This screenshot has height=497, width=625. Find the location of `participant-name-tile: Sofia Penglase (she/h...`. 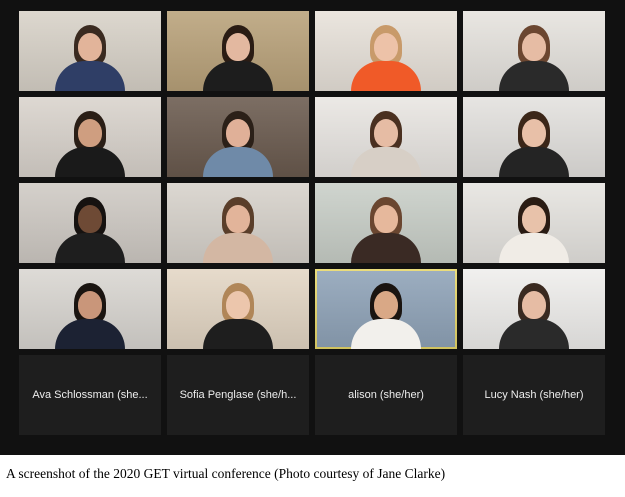

participant-name-tile: Sofia Penglase (she/h... is located at coordinates (238, 395).